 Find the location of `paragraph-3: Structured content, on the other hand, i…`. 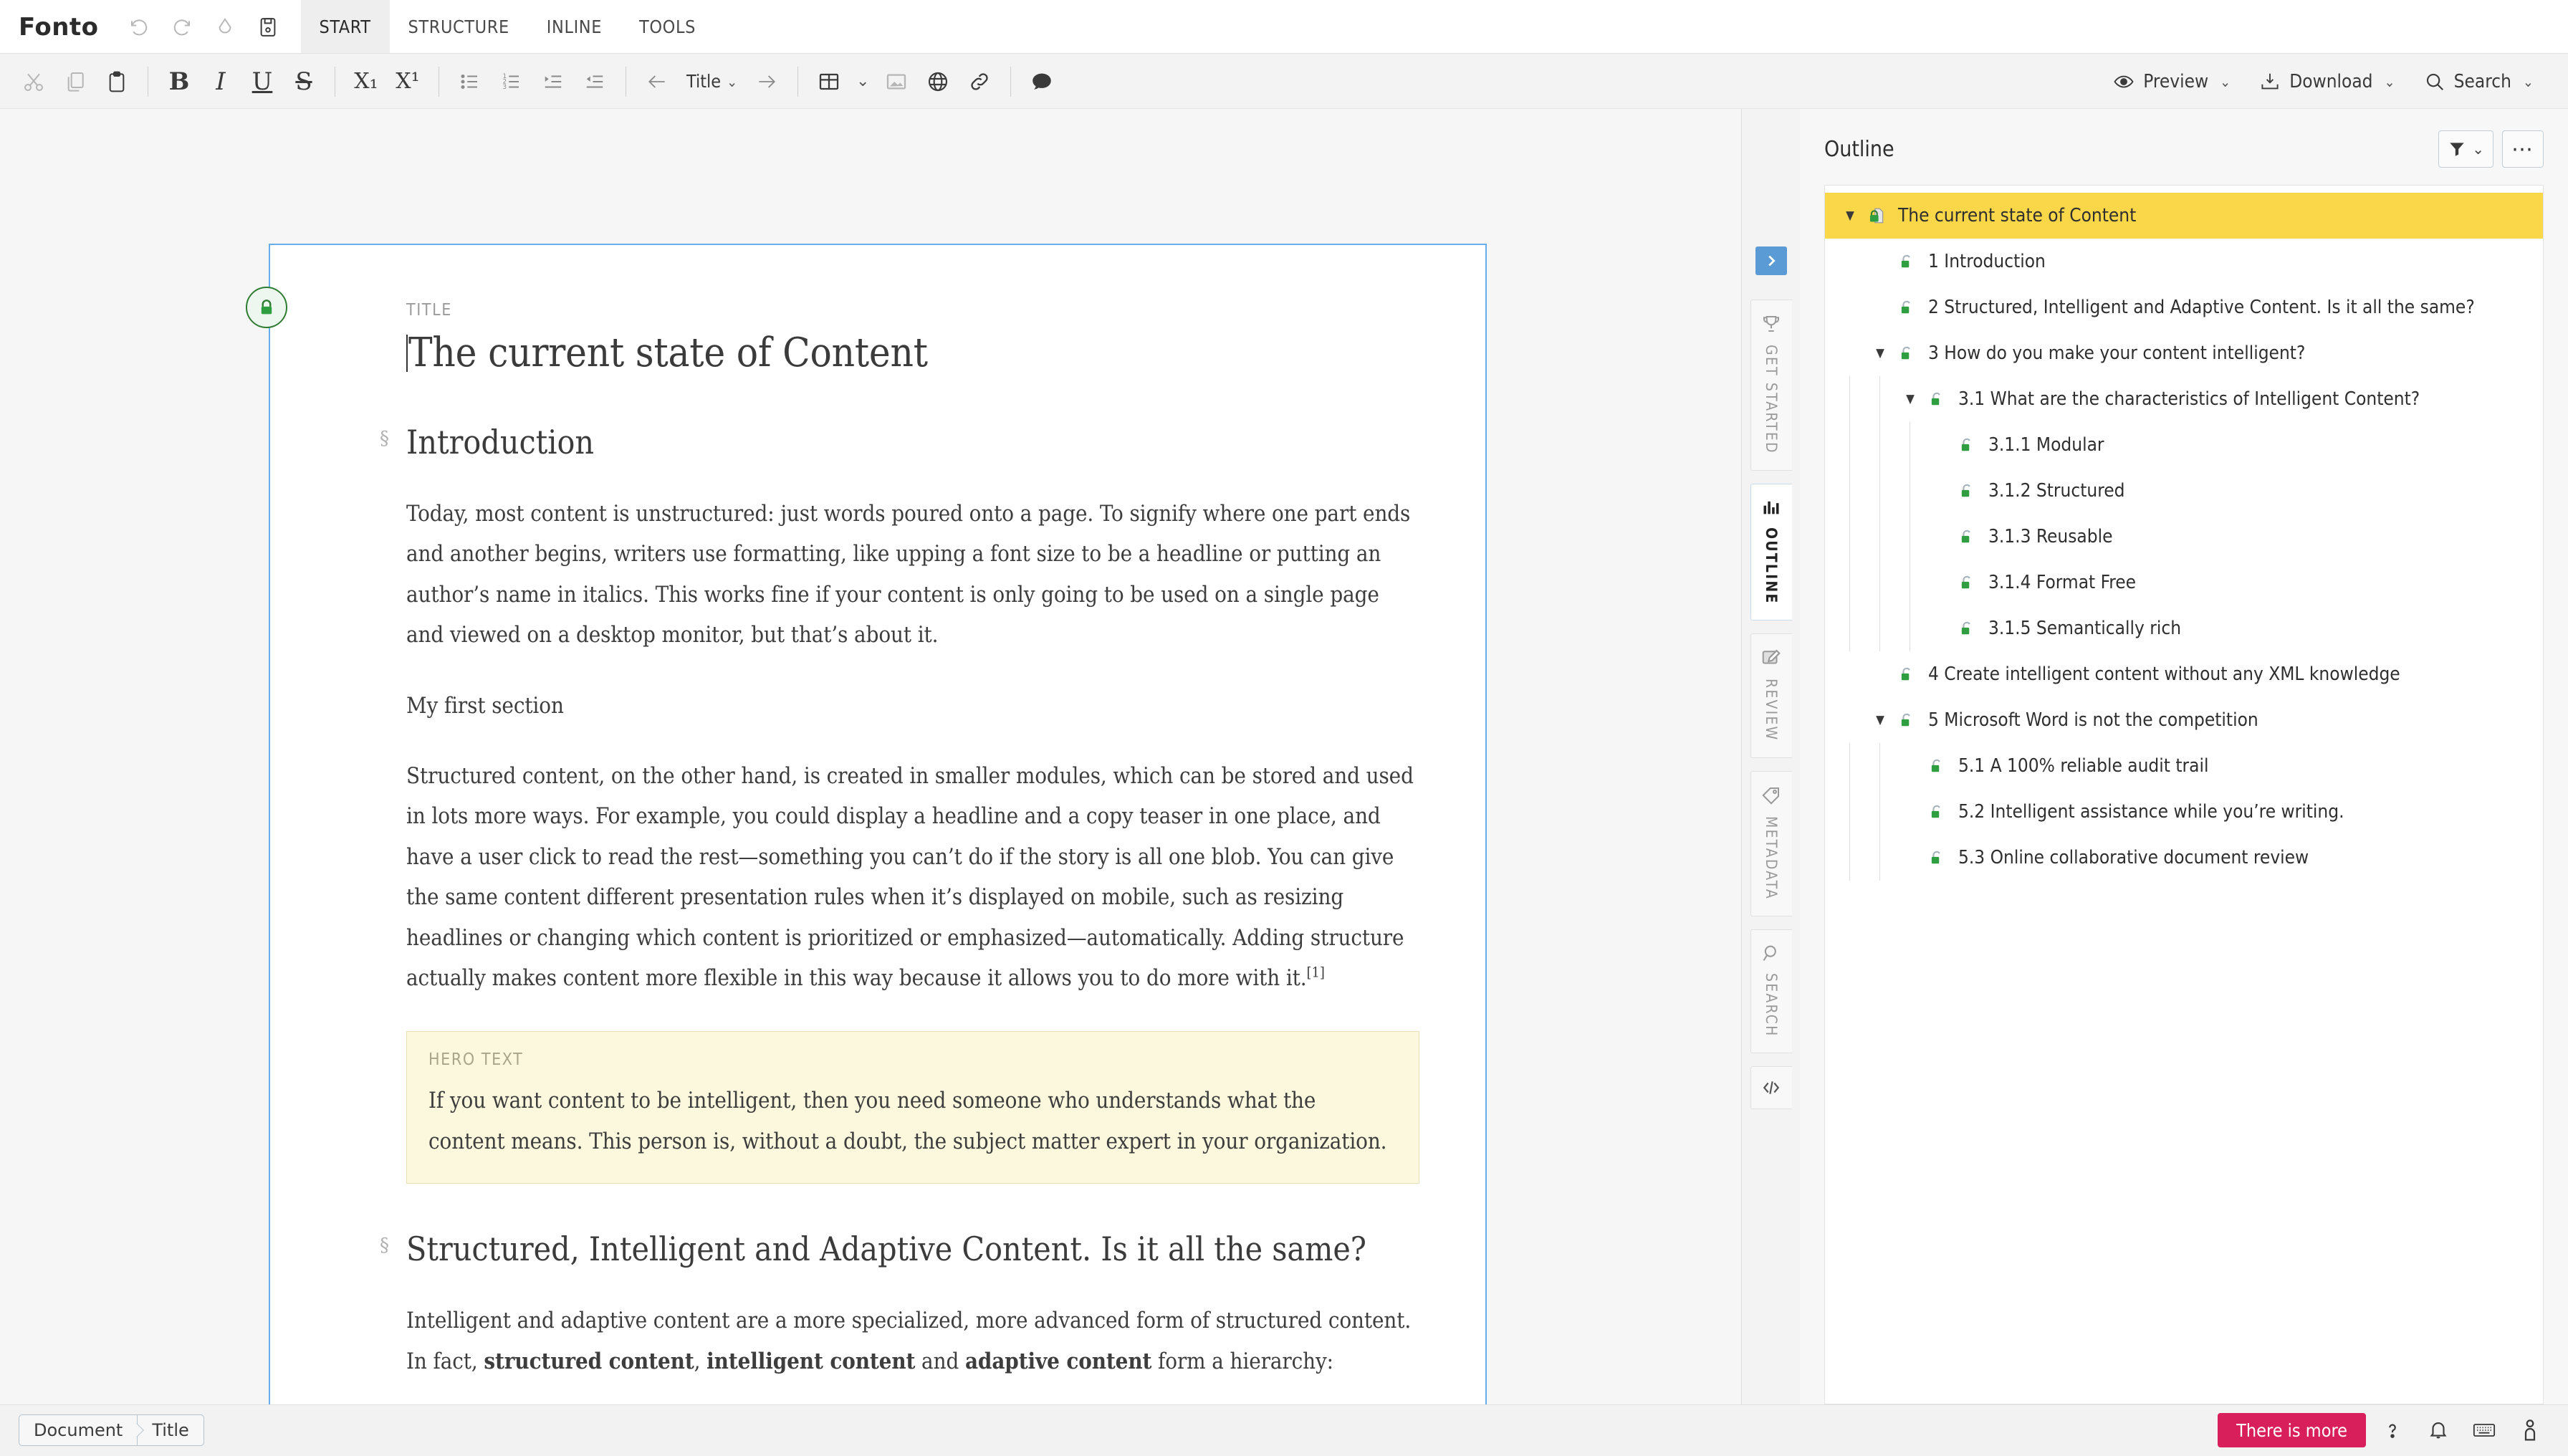

paragraph-3: Structured content, on the other hand, i… is located at coordinates (912, 877).